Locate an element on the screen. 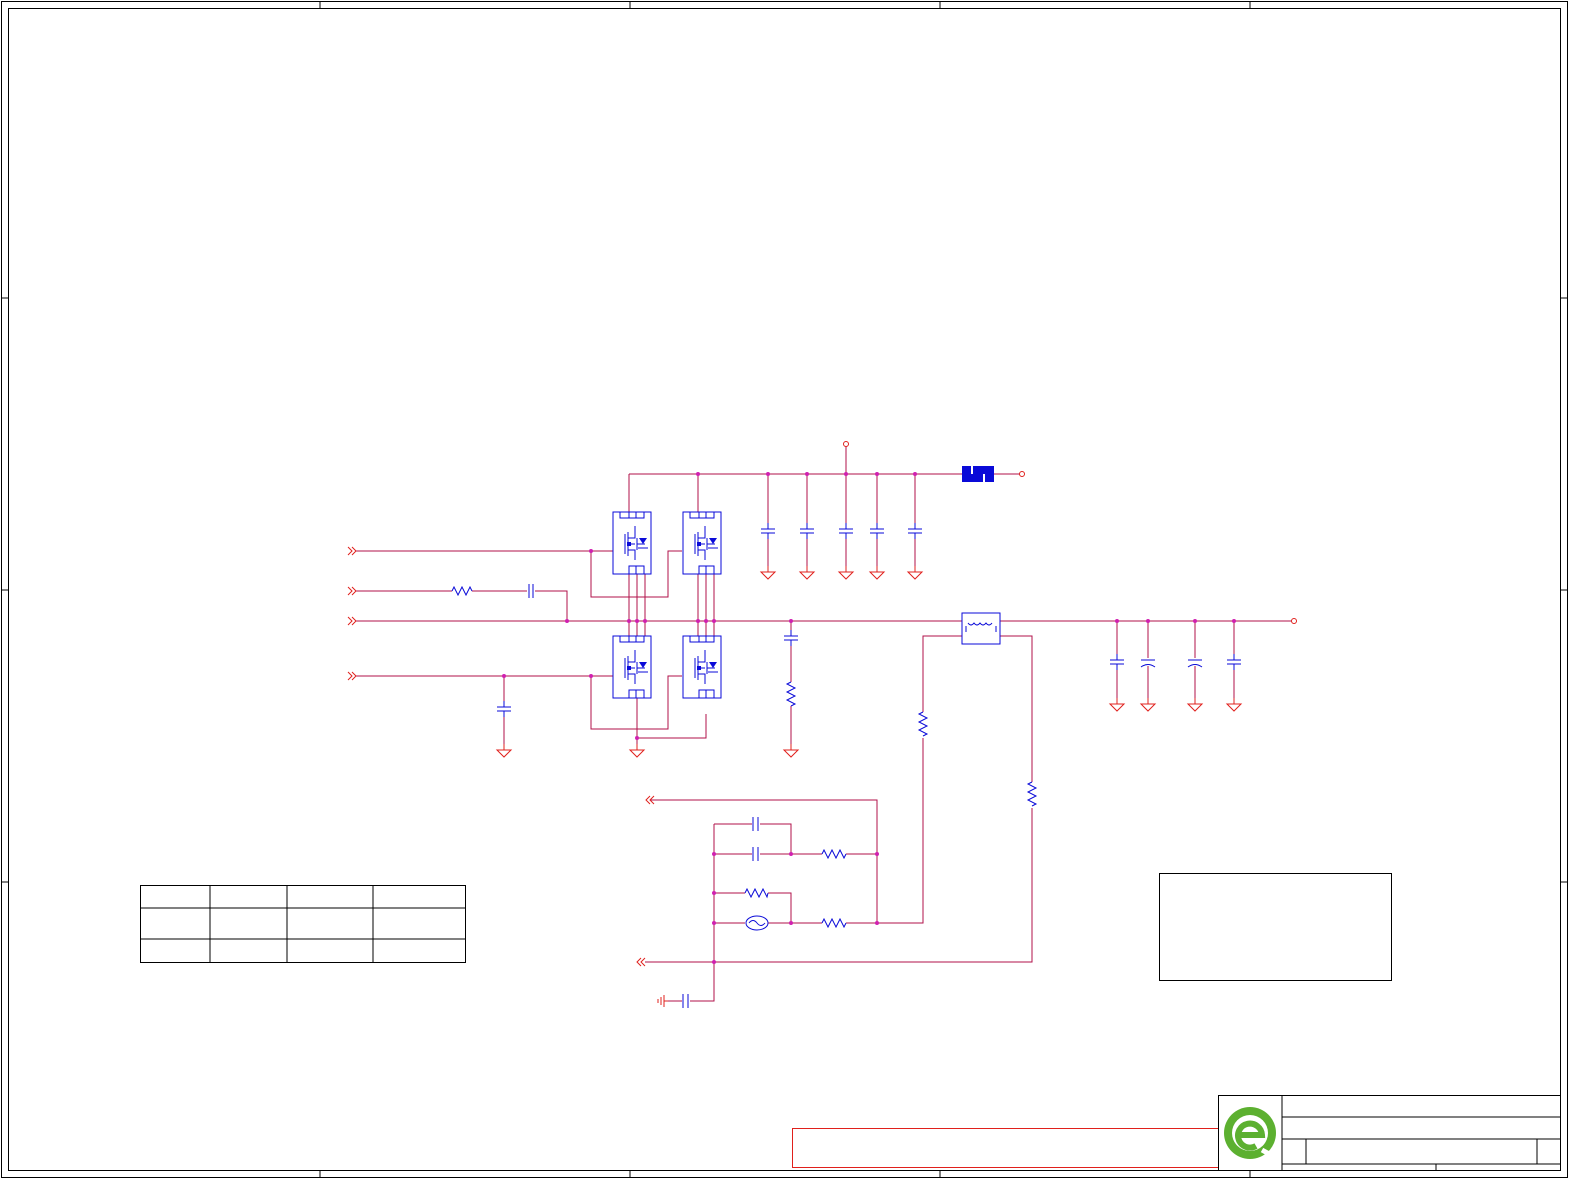 The width and height of the screenshot is (1572, 1183). revision-bar is located at coordinates (1005, 1148).